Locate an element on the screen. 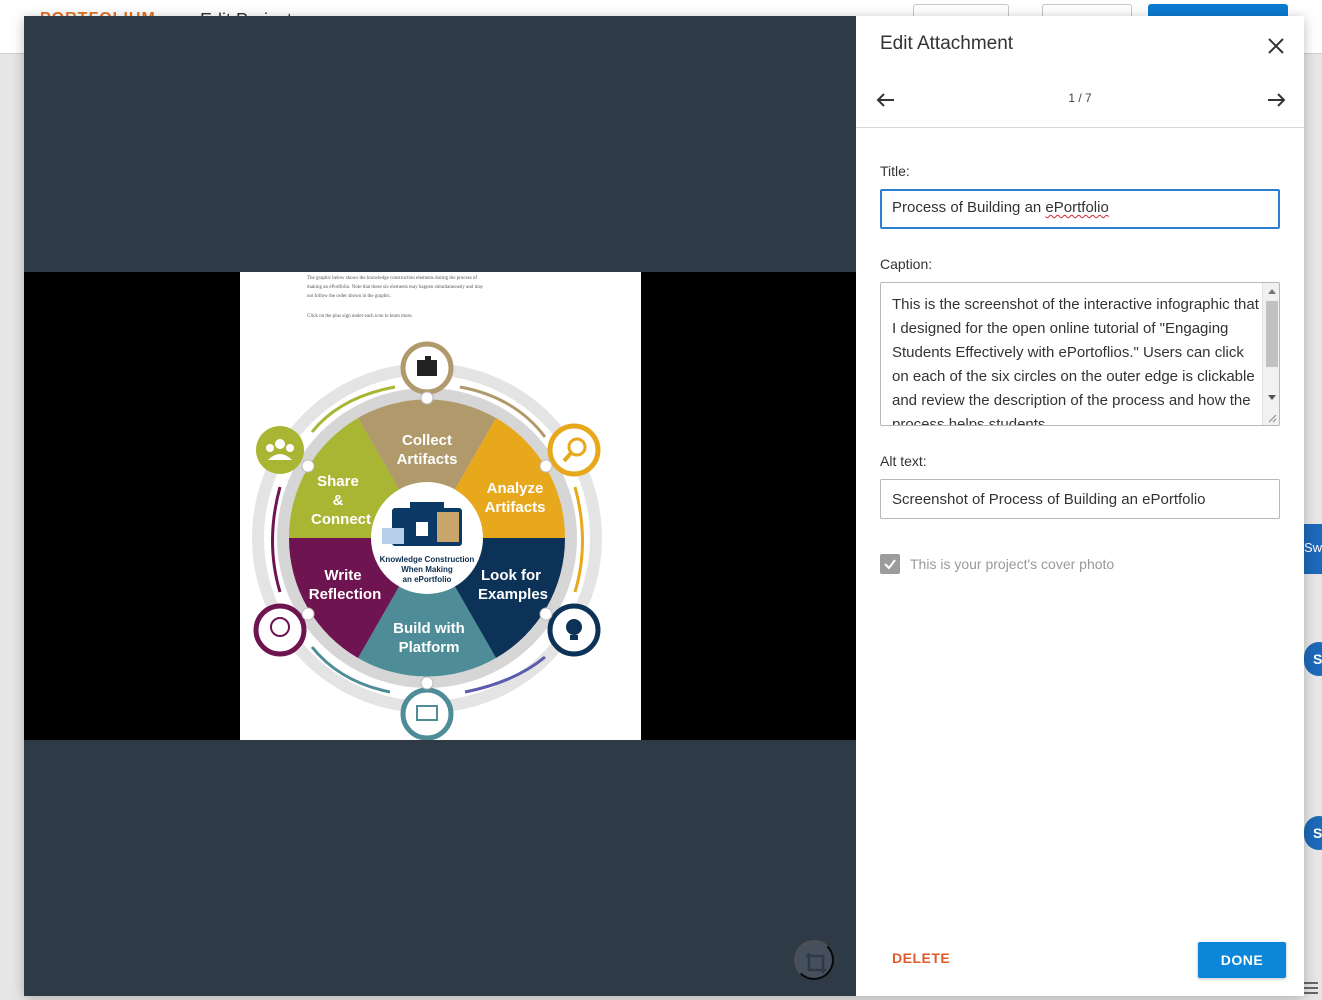 The image size is (1322, 1000). examples-icon is located at coordinates (574, 630).